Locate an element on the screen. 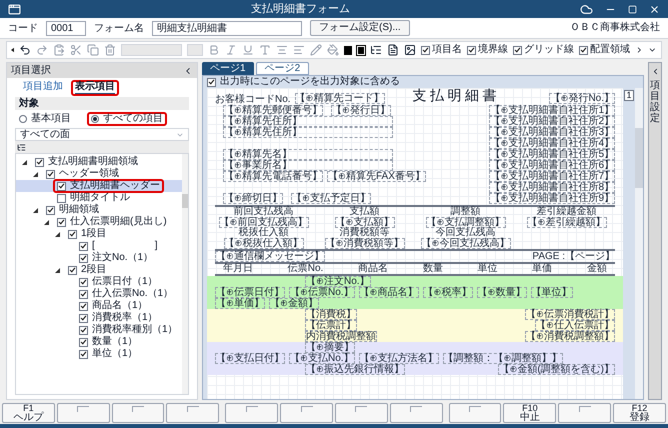 This screenshot has width=668, height=428. tree-row: 数量（1） is located at coordinates (99, 342).